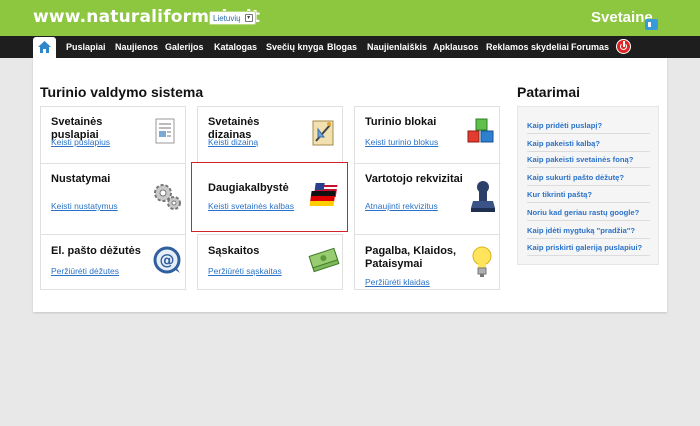 This screenshot has height=426, width=700. What do you see at coordinates (581, 230) in the screenshot?
I see `tip-link: Kaip įdėti mygtuką "pradžia"?` at bounding box center [581, 230].